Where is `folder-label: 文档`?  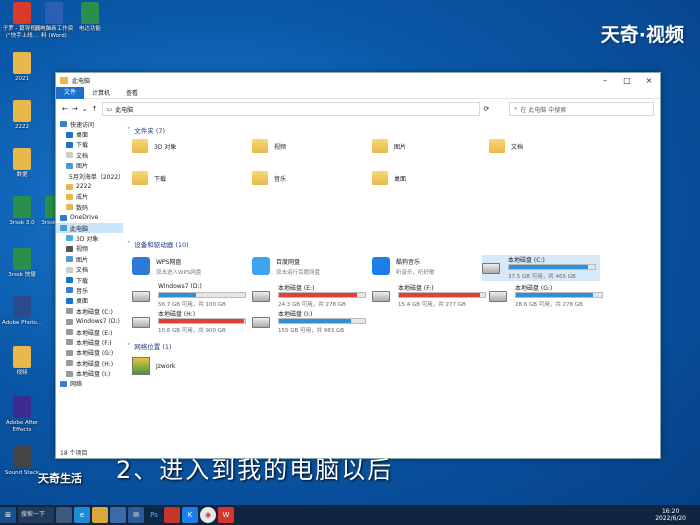 folder-label: 文档 is located at coordinates (517, 147).